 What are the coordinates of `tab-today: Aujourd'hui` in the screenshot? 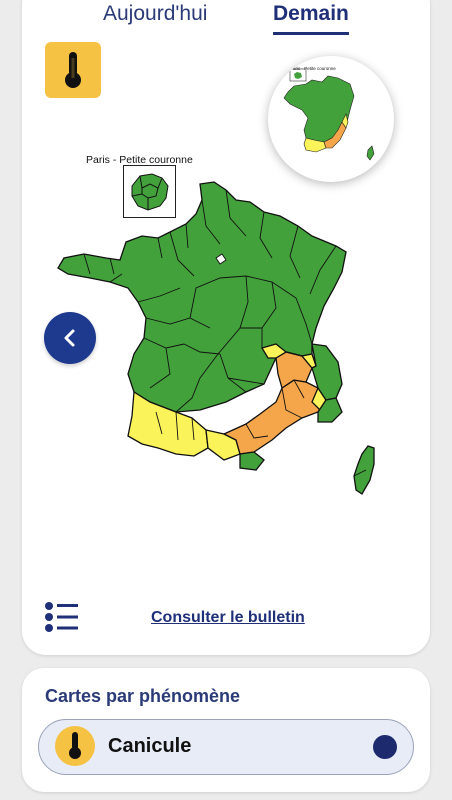 It's located at (155, 14).